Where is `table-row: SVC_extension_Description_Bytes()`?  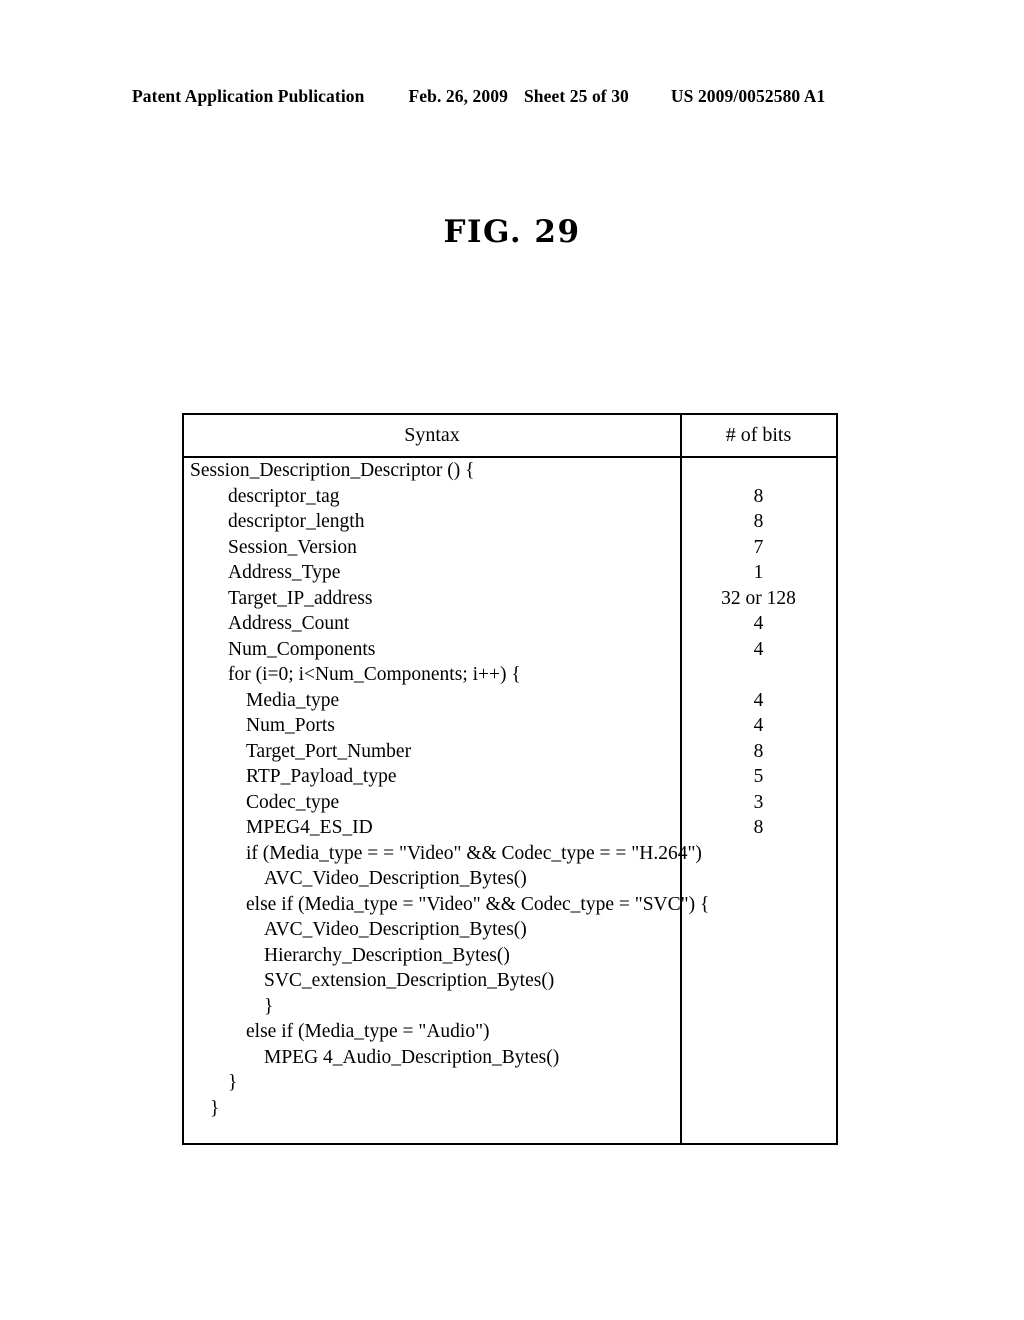
table-row: SVC_extension_Description_Bytes() is located at coordinates (510, 981).